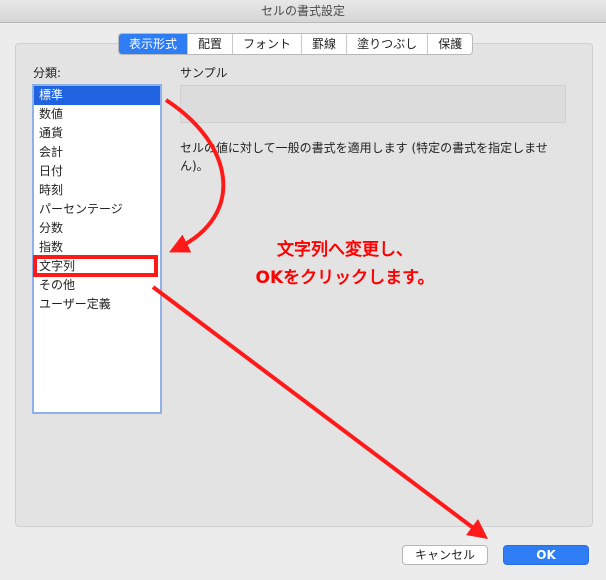  I want to click on category-item-general: 標準, so click(97, 95).